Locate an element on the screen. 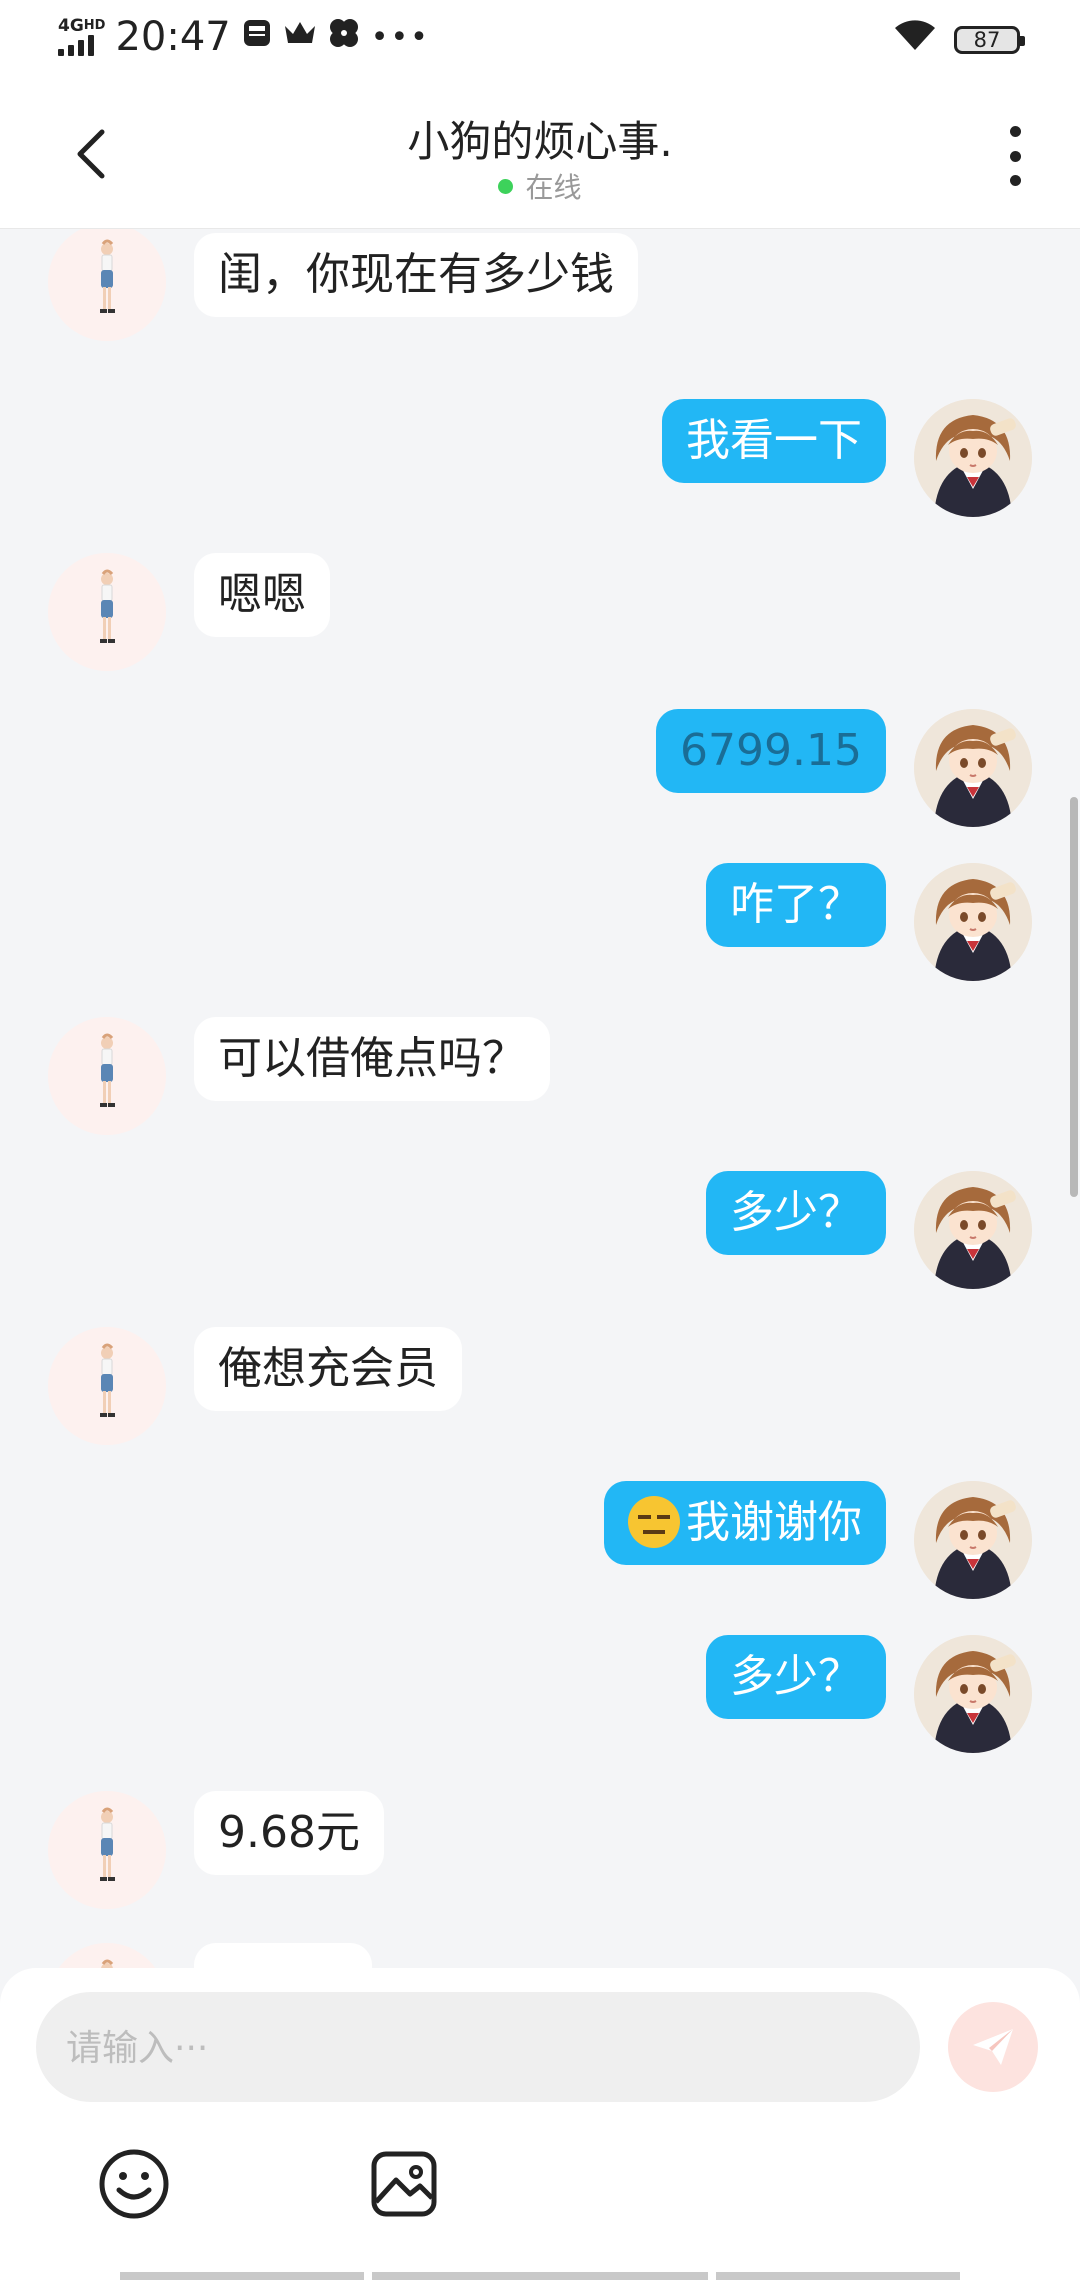  status-time: 20:47 is located at coordinates (173, 37).